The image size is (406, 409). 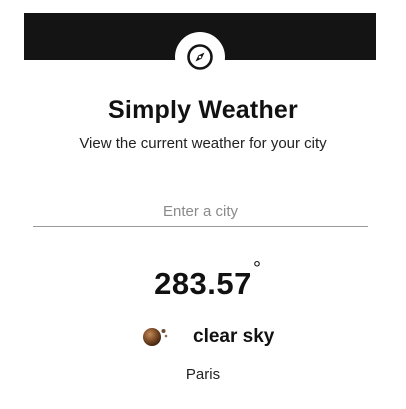 What do you see at coordinates (203, 374) in the screenshot?
I see `city-name: Paris` at bounding box center [203, 374].